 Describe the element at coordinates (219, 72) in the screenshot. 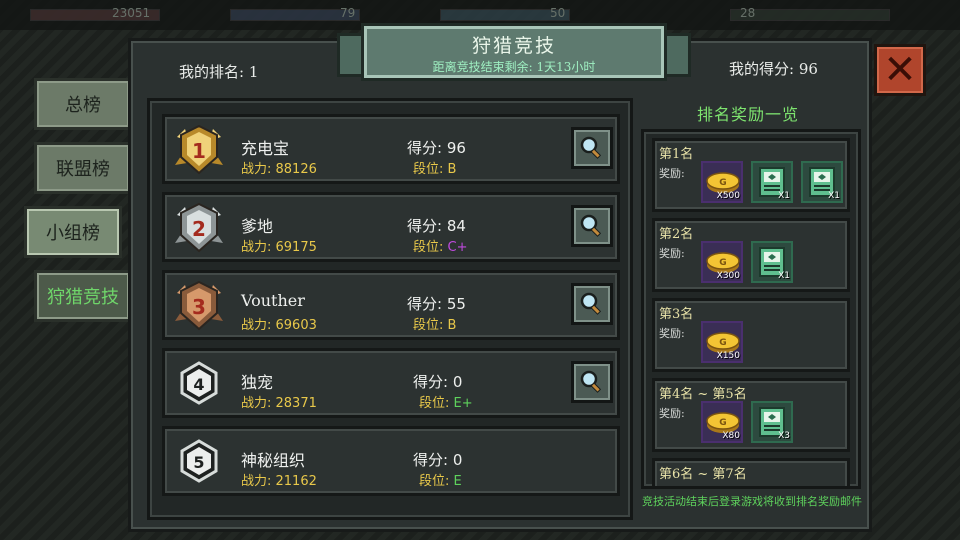

I see `my-rank: 我的排名: 1` at that location.